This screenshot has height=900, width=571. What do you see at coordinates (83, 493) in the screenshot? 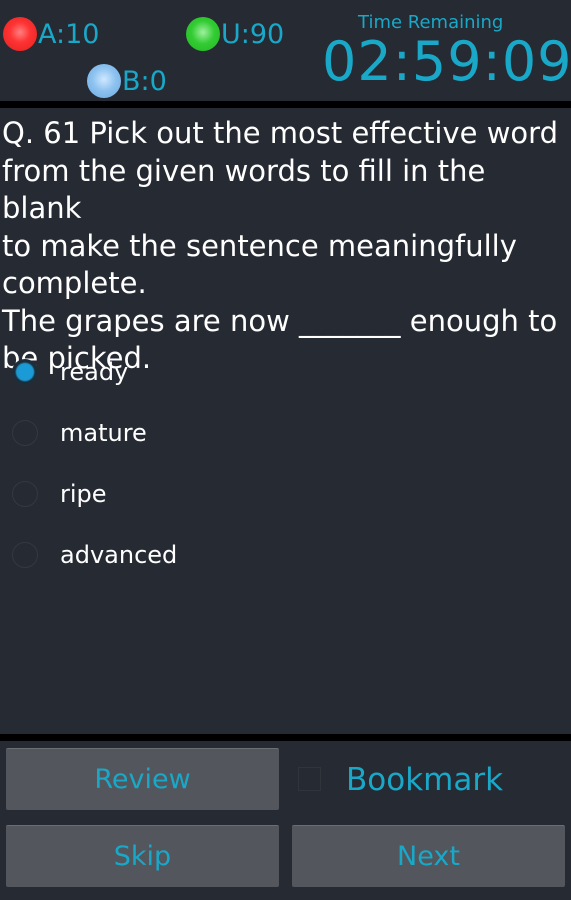
I see `option-label: ripe` at bounding box center [83, 493].